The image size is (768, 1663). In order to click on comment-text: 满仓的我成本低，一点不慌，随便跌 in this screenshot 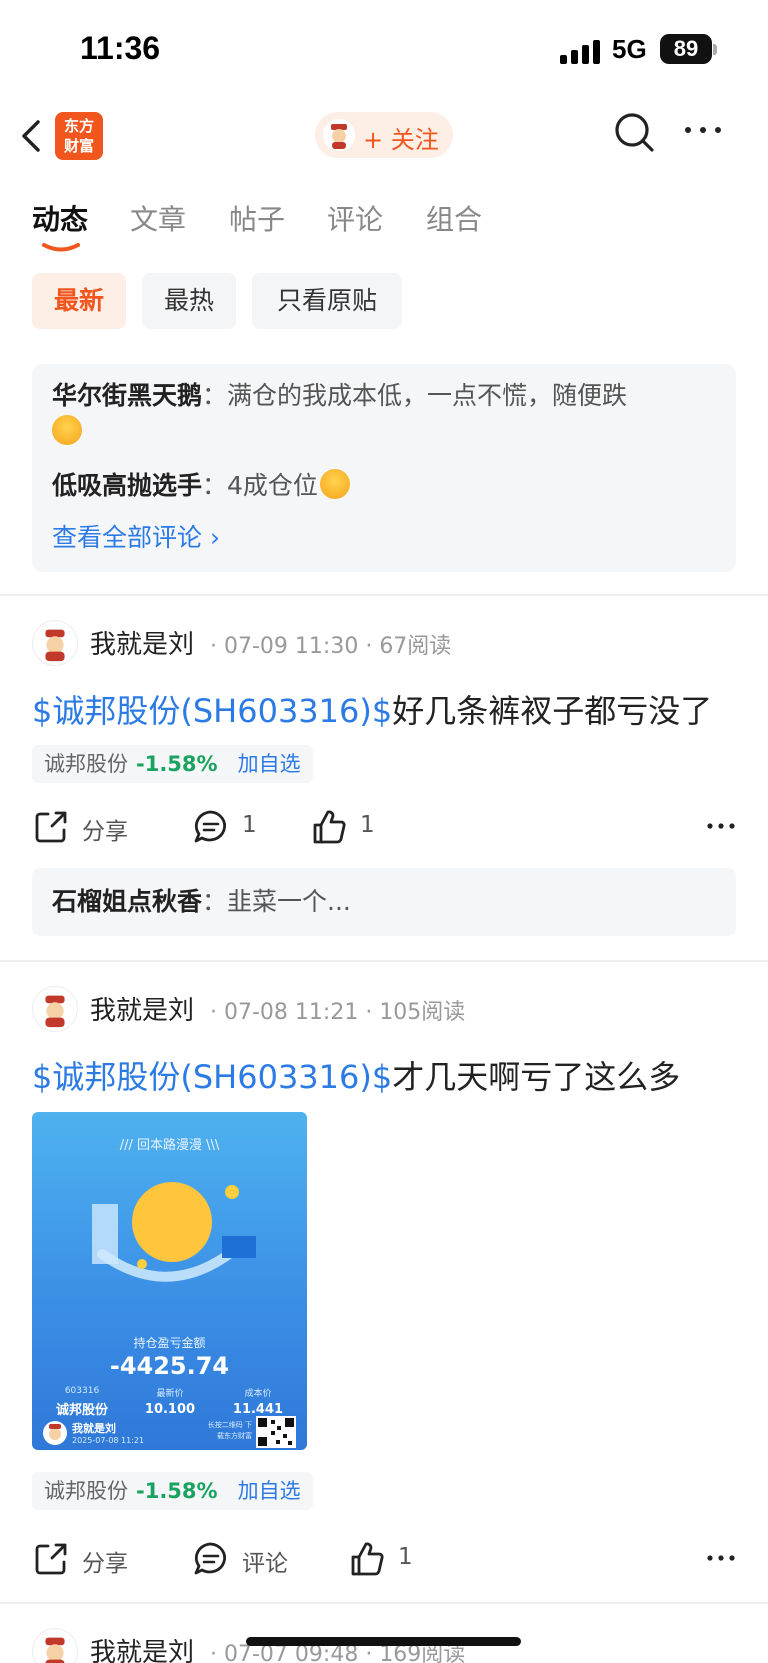, I will do `click(427, 395)`.